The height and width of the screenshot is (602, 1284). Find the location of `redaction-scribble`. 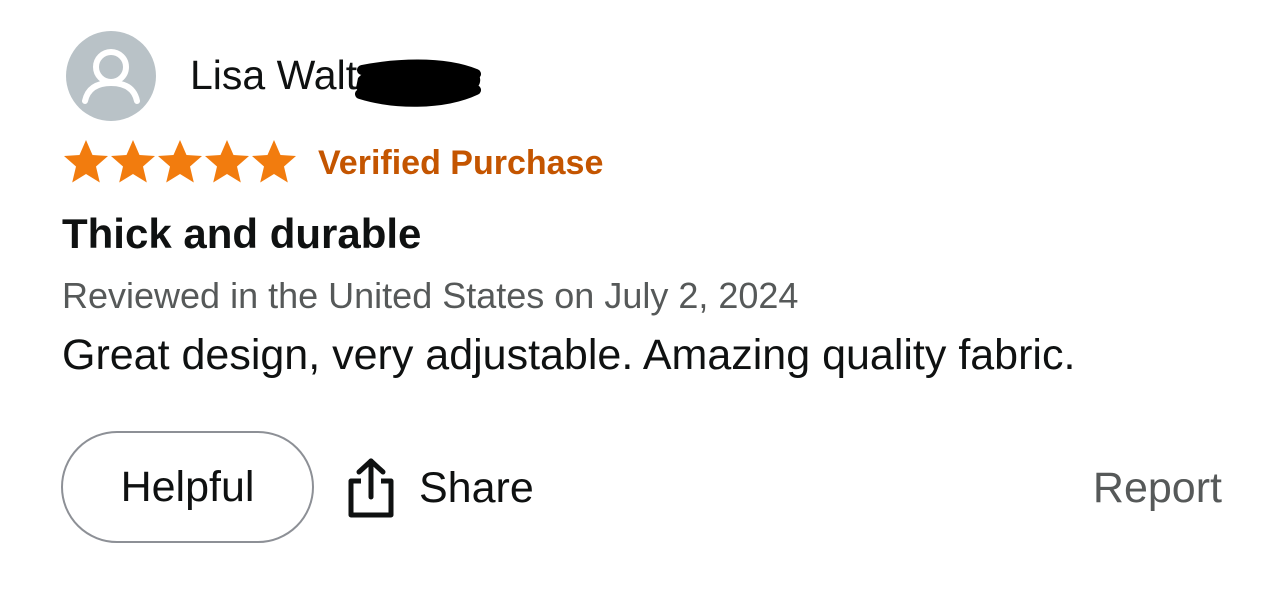

redaction-scribble is located at coordinates (418, 83).